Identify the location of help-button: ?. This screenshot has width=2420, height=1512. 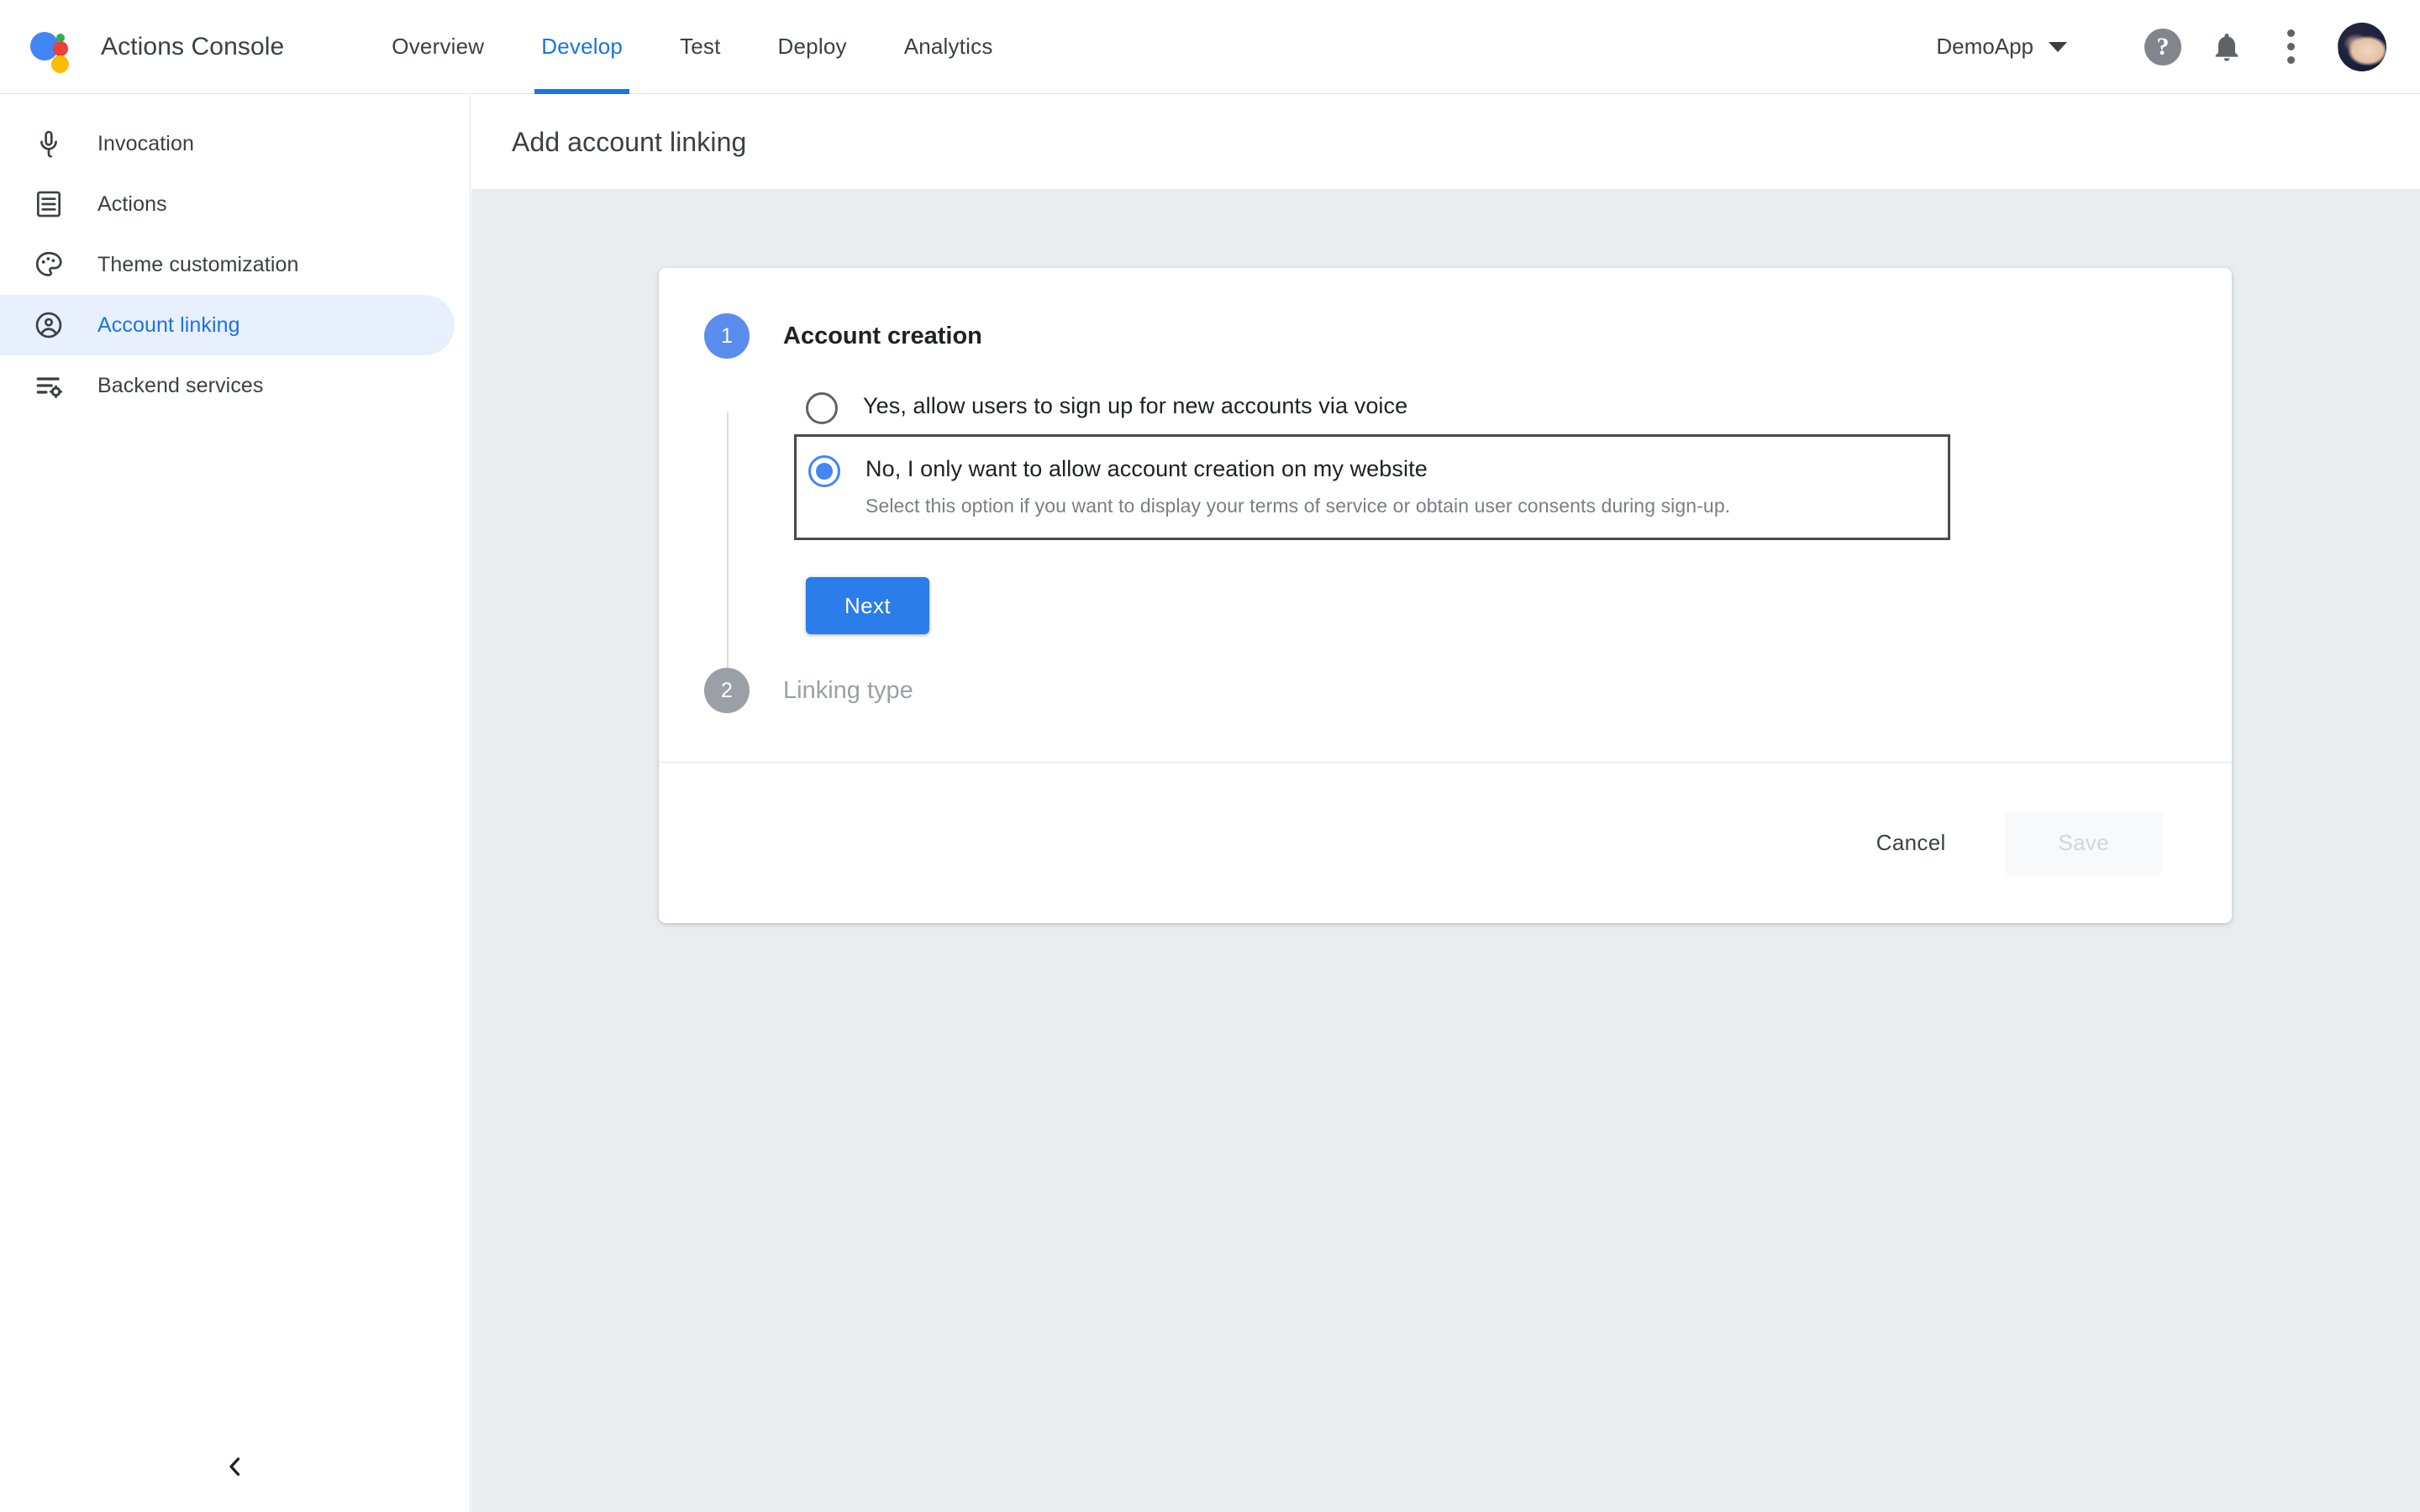
(2163, 47).